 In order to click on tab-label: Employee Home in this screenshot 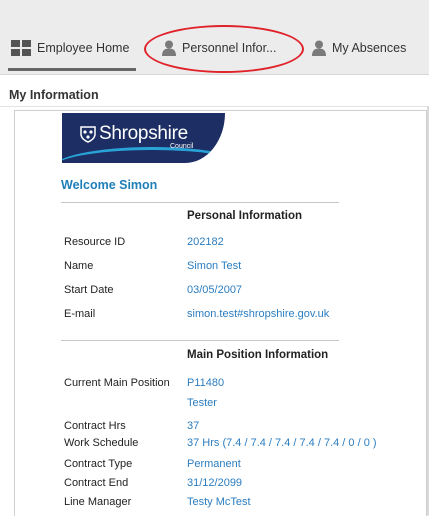, I will do `click(83, 48)`.